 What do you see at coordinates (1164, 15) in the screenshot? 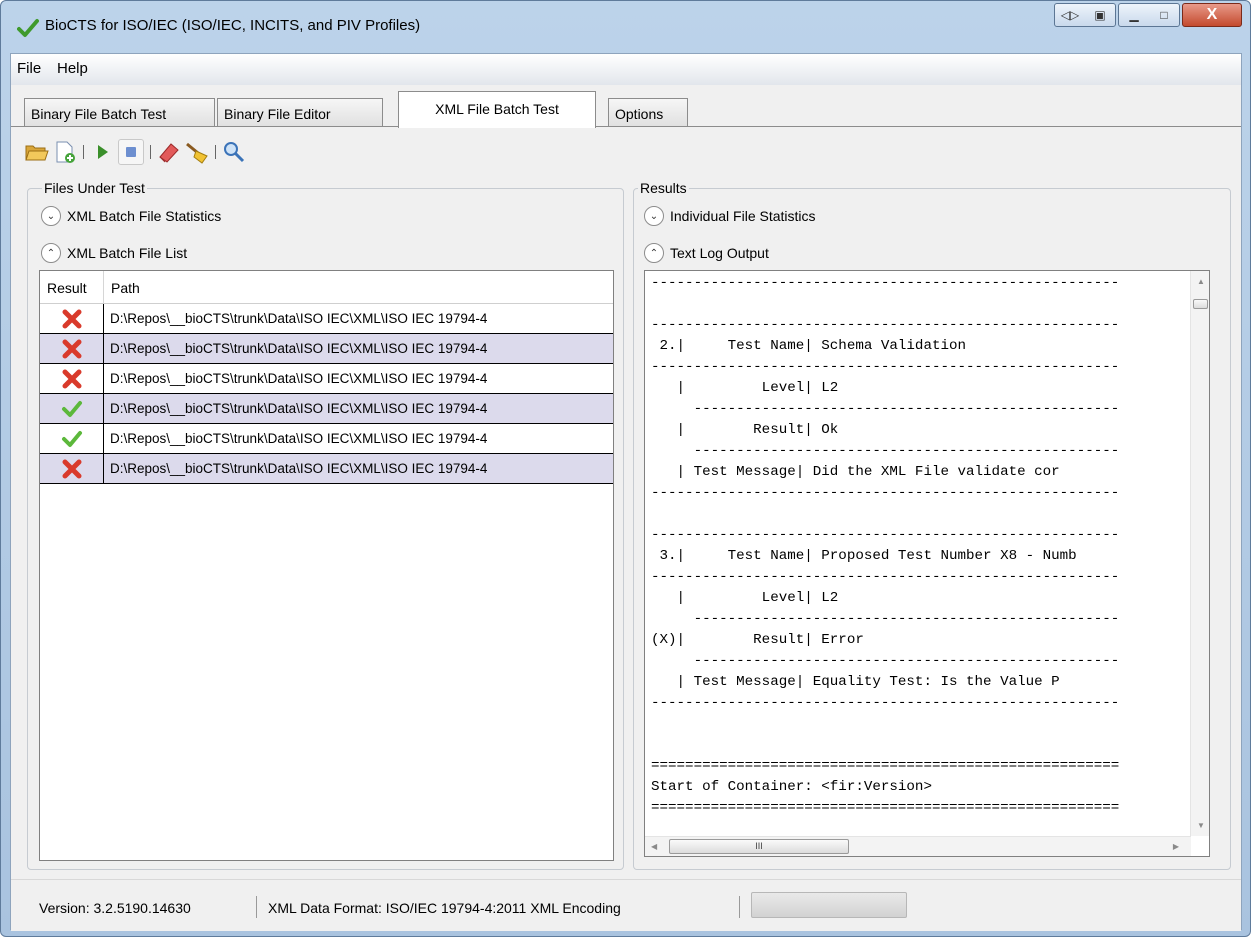
I see `maximize-button: □` at bounding box center [1164, 15].